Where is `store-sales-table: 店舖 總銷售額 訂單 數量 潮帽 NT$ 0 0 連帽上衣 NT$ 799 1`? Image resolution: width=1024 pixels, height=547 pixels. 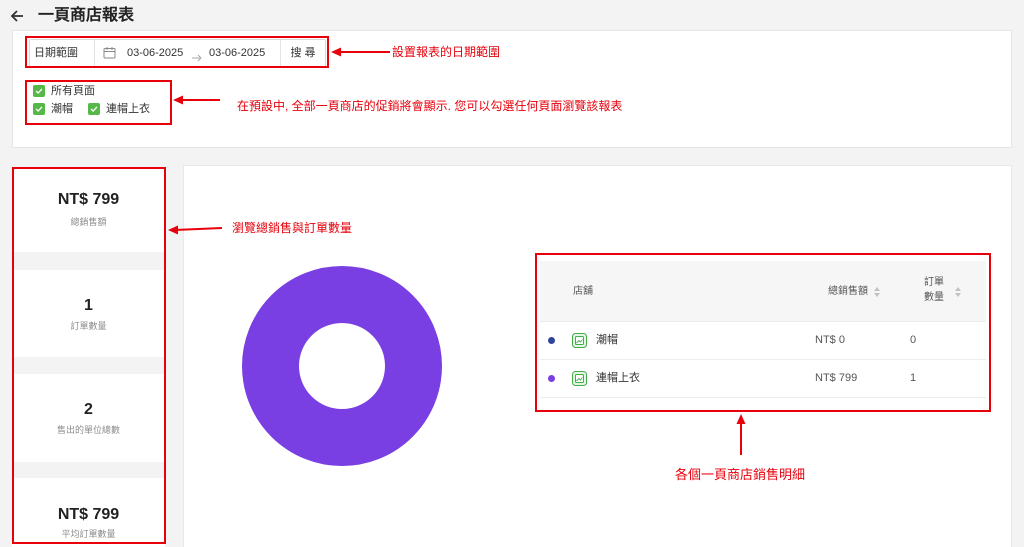
store-sales-table: 店舖 總銷售額 訂單 數量 潮帽 NT$ 0 0 連帽上衣 NT$ 799 1 is located at coordinates (763, 329).